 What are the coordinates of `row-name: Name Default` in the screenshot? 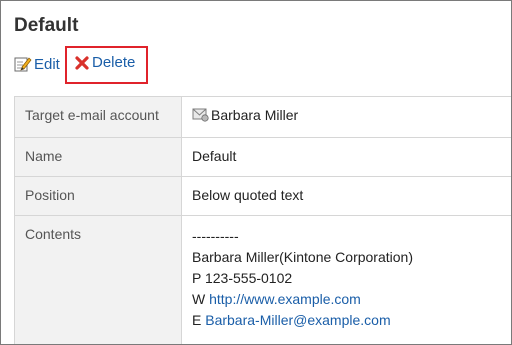 It's located at (262, 157).